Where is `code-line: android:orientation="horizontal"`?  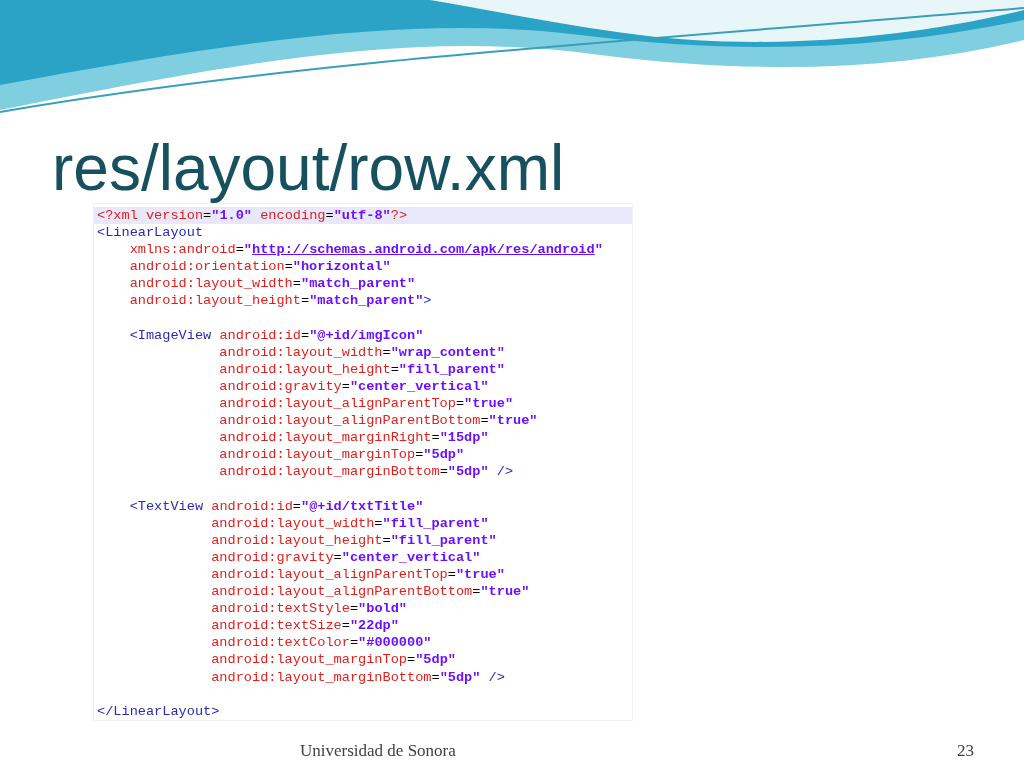
code-line: android:orientation="horizontal" is located at coordinates (260, 267).